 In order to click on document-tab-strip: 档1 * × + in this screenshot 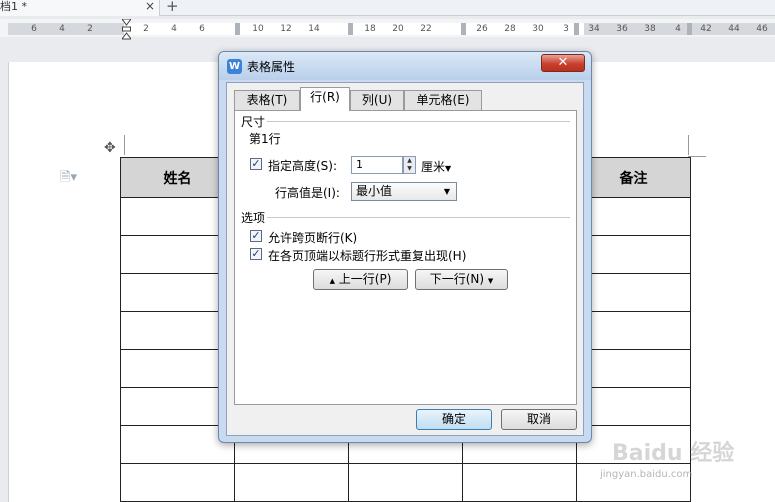, I will do `click(387, 8)`.